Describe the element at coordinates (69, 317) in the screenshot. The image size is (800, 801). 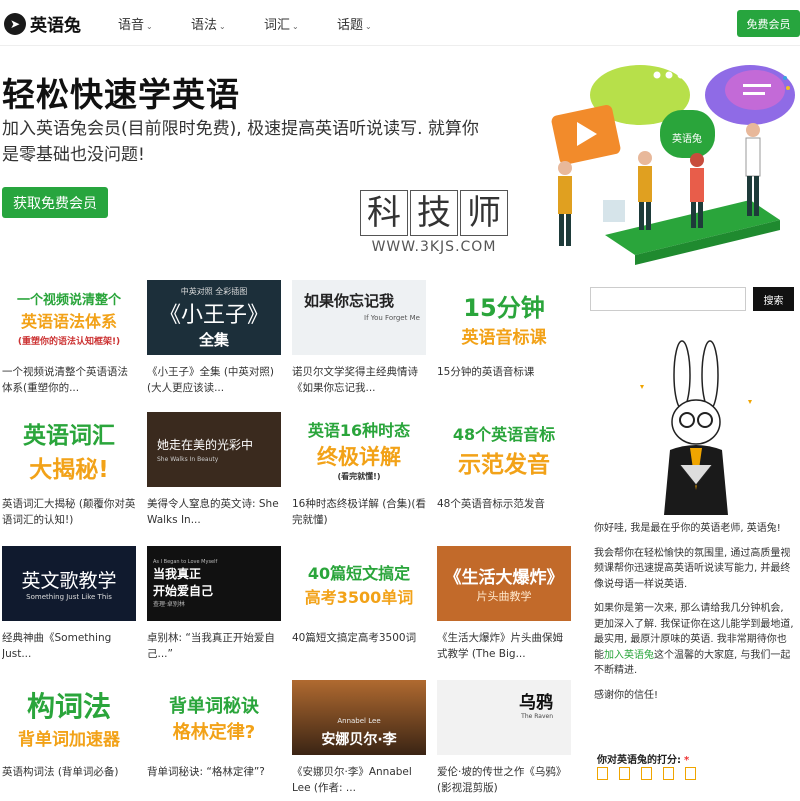
I see `course-thumbnail: 一个视频说清整个 英语语法体系 (重塑你的语法认知框架!)` at that location.